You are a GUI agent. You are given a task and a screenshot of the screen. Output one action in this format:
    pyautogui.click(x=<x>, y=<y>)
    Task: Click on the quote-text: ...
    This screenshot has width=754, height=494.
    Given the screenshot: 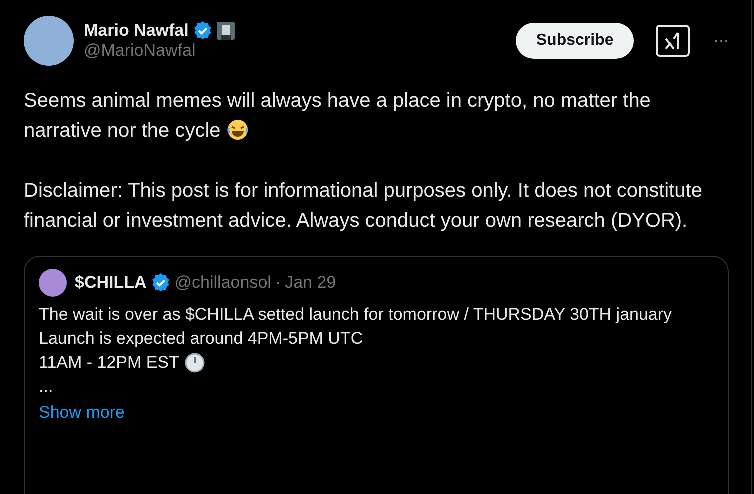 What is the action you would take?
    pyautogui.click(x=46, y=387)
    